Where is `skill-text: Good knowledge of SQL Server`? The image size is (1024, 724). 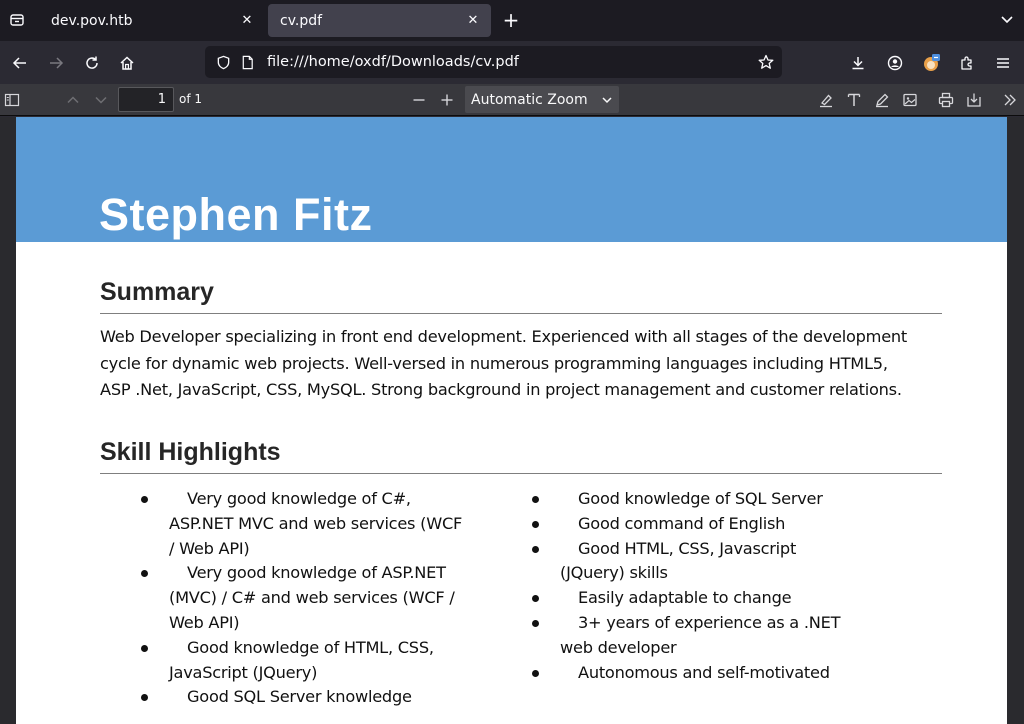 skill-text: Good knowledge of SQL Server is located at coordinates (700, 498).